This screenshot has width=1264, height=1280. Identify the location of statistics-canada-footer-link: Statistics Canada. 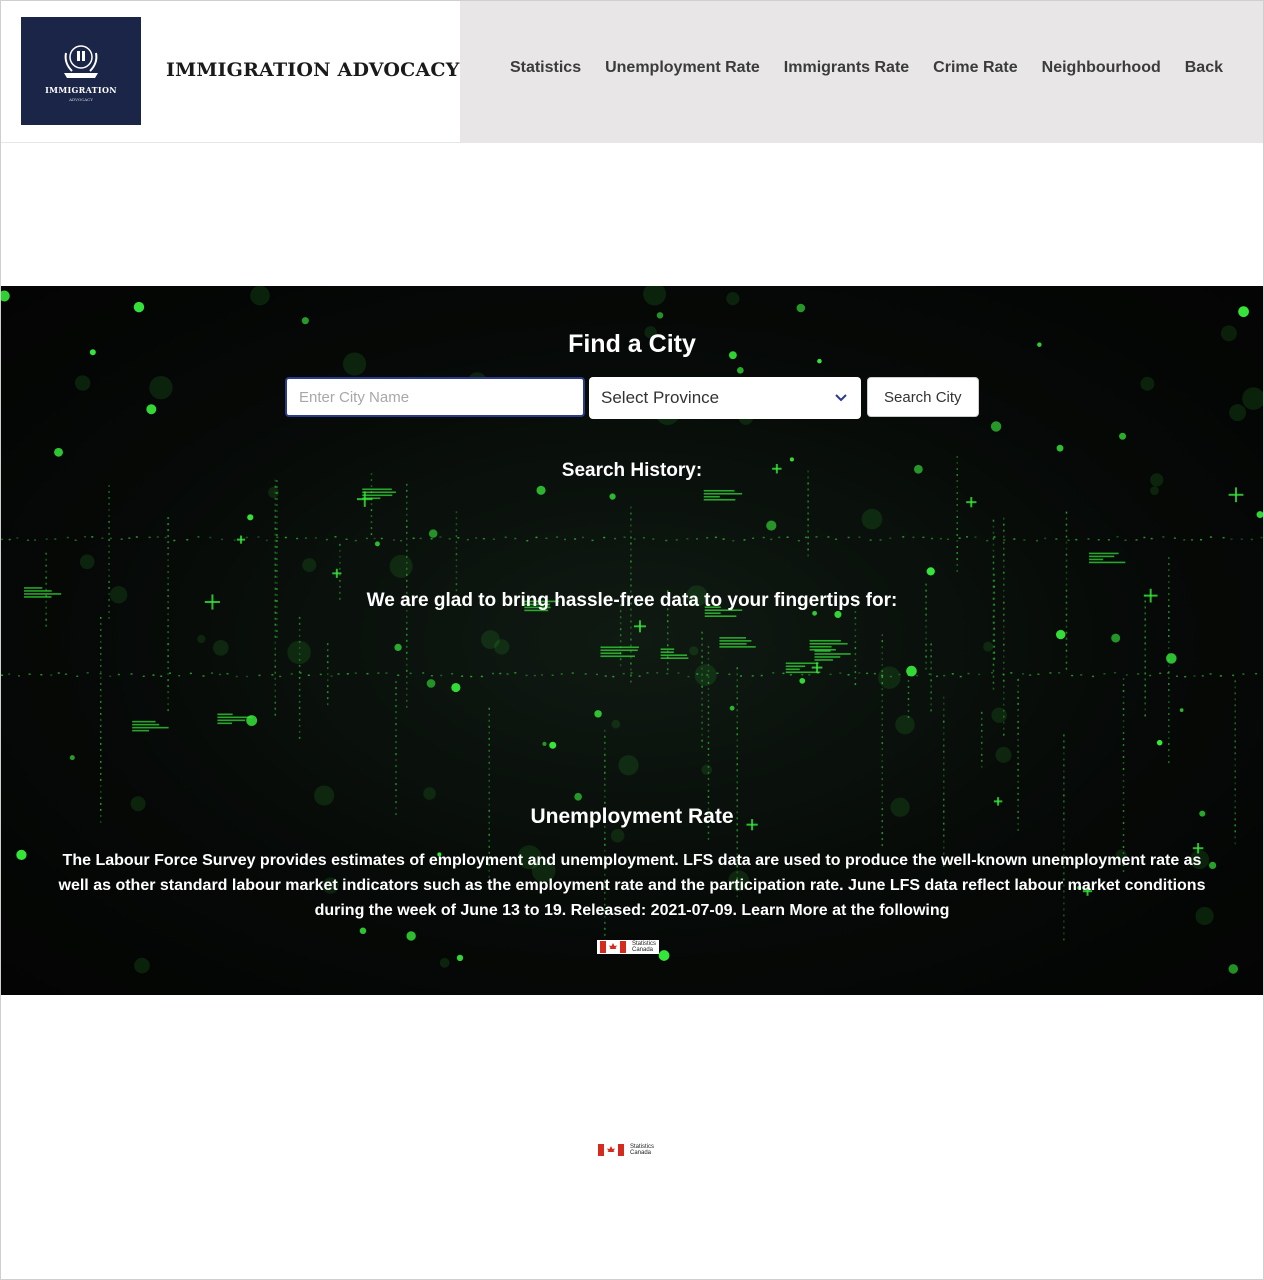
(626, 1150).